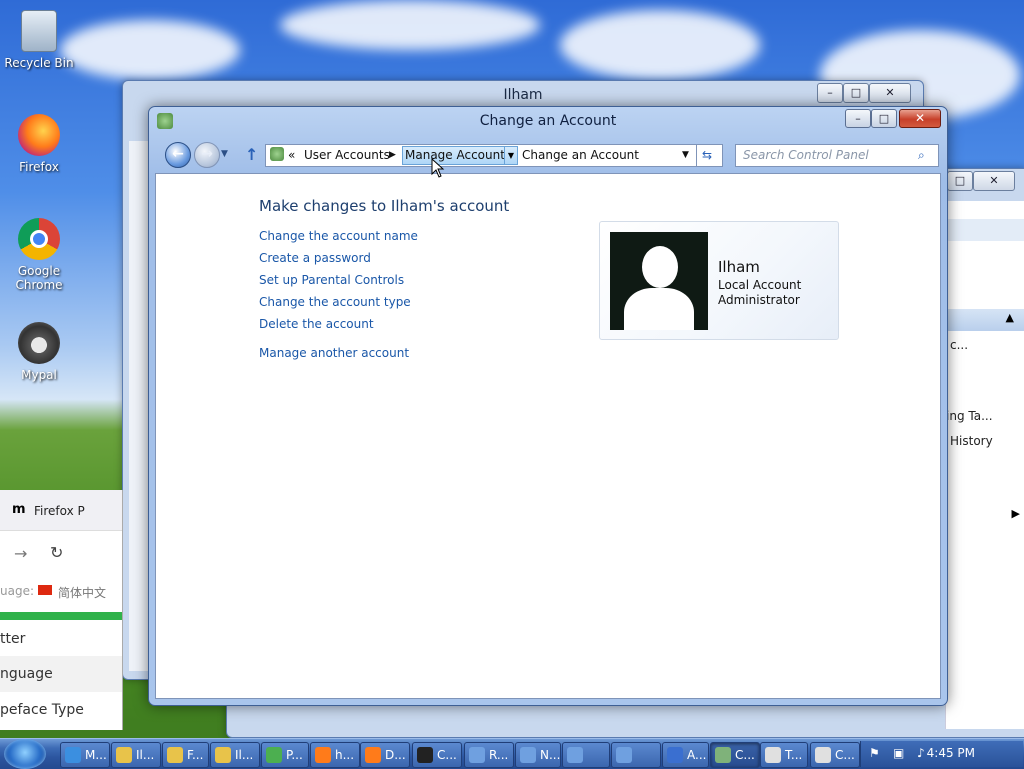 The width and height of the screenshot is (1024, 769). What do you see at coordinates (25, 754) in the screenshot?
I see `start-button` at bounding box center [25, 754].